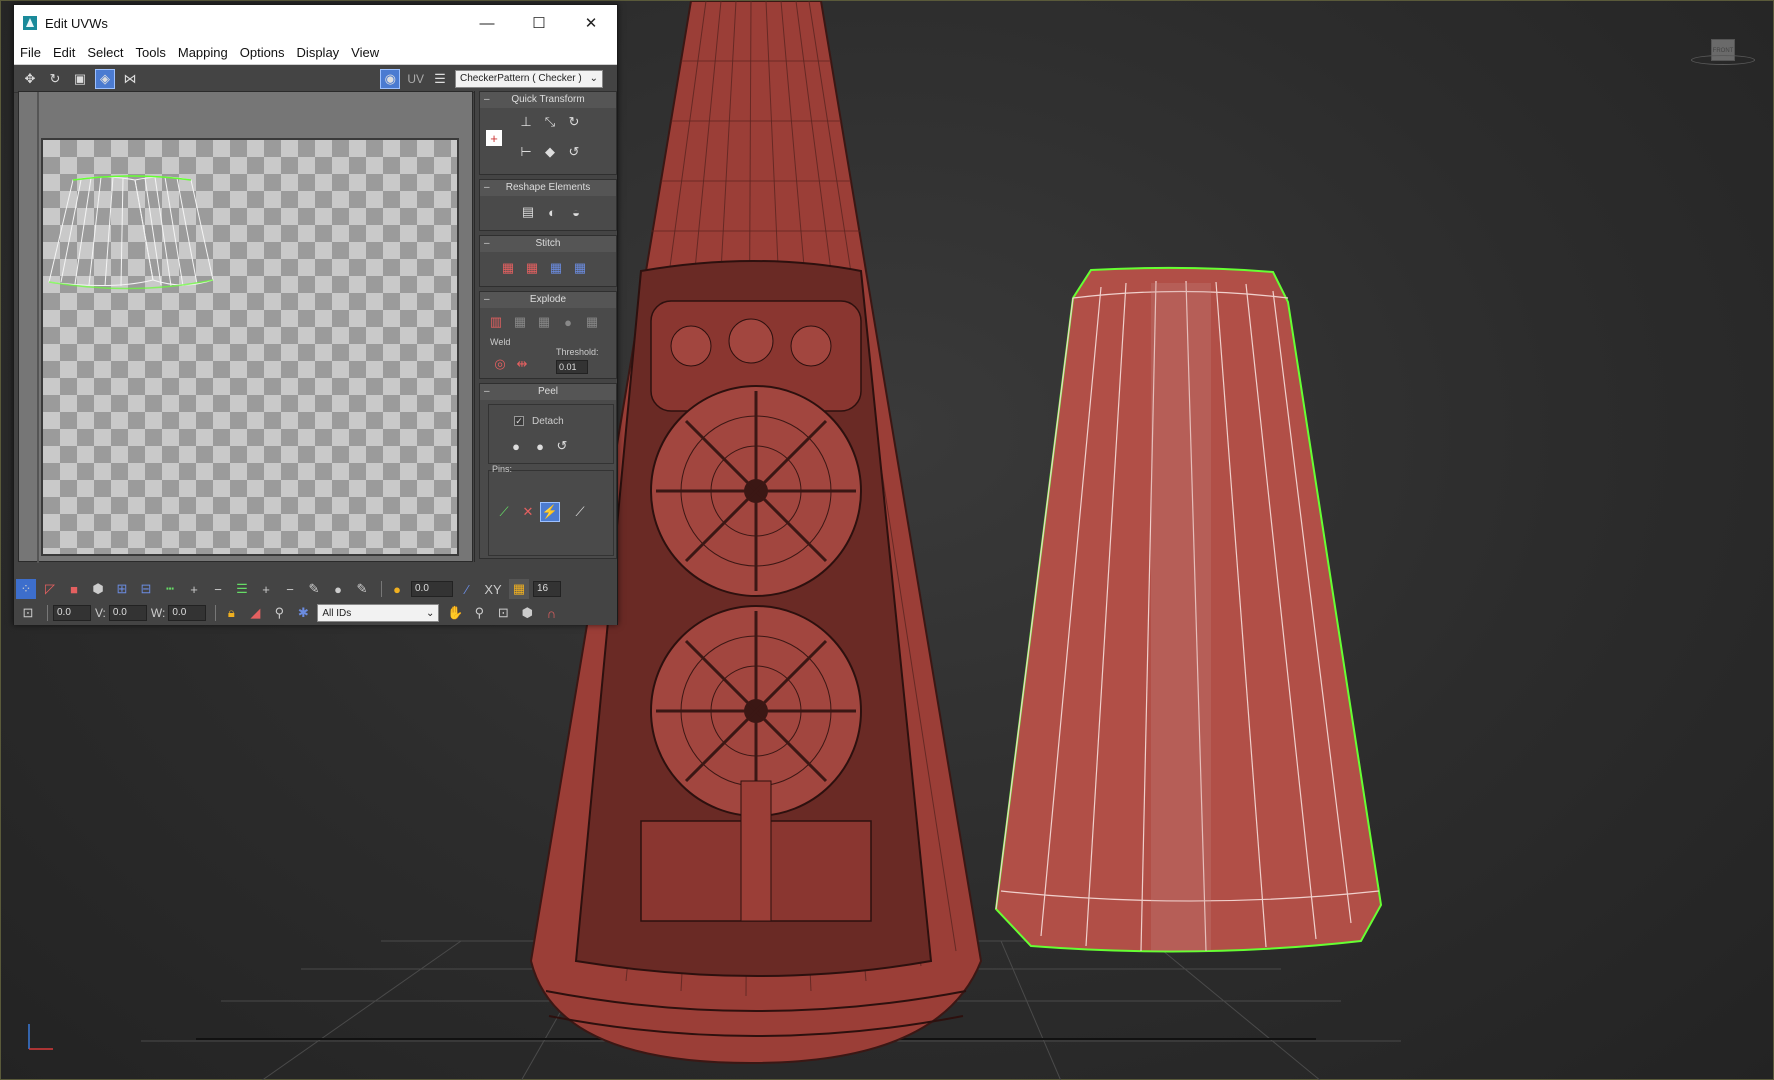 This screenshot has height=1080, width=1774. Describe the element at coordinates (548, 392) in the screenshot. I see `rollout-header-peel: – Peel` at that location.